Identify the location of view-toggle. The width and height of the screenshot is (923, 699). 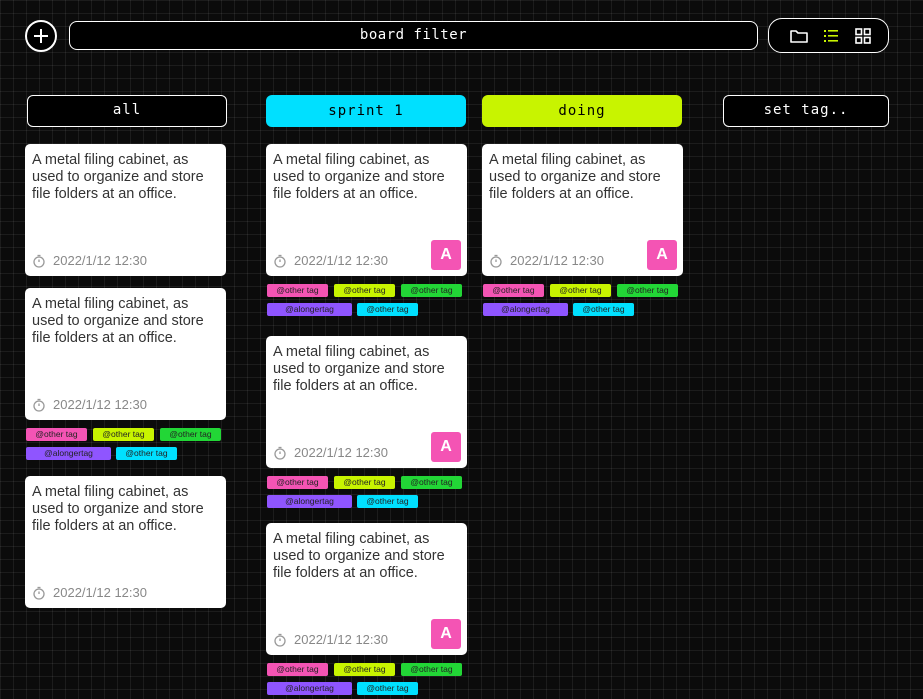
(828, 35).